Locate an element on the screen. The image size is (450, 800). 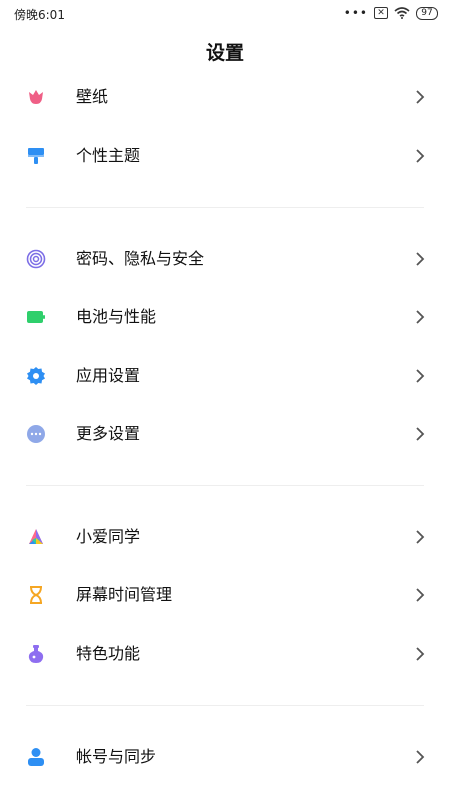
flask-icon is located at coordinates (36, 654).